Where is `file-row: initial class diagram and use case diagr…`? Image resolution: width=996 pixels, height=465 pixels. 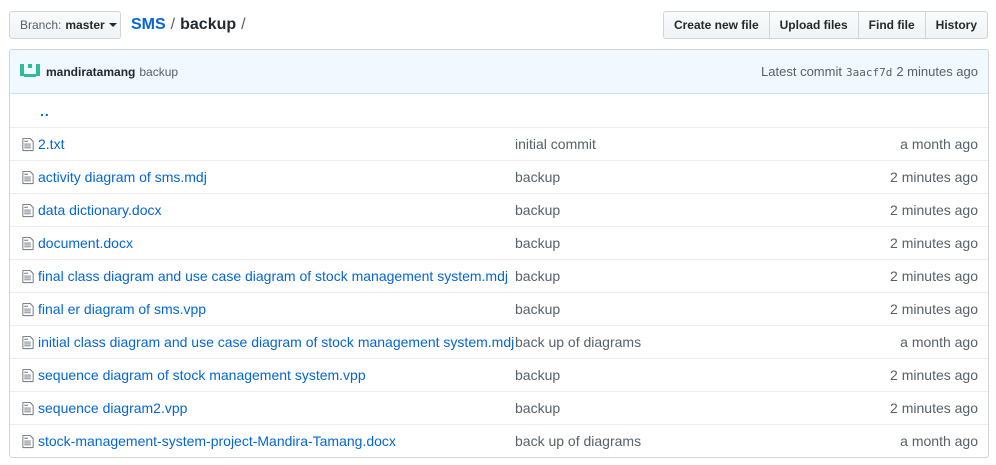
file-row: initial class diagram and use case diagr… is located at coordinates (499, 341).